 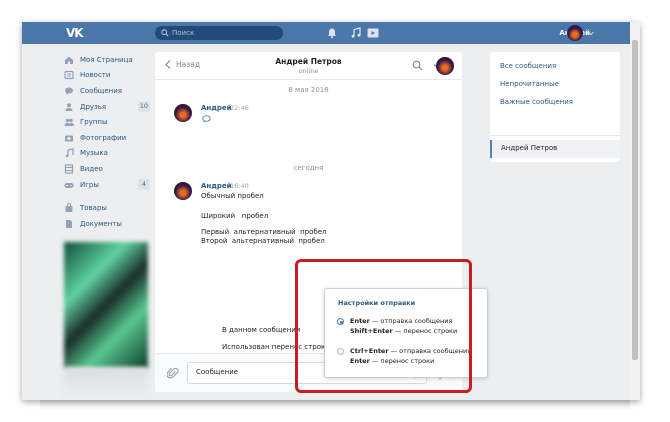 I want to click on message-time: 22:46, so click(x=239, y=108).